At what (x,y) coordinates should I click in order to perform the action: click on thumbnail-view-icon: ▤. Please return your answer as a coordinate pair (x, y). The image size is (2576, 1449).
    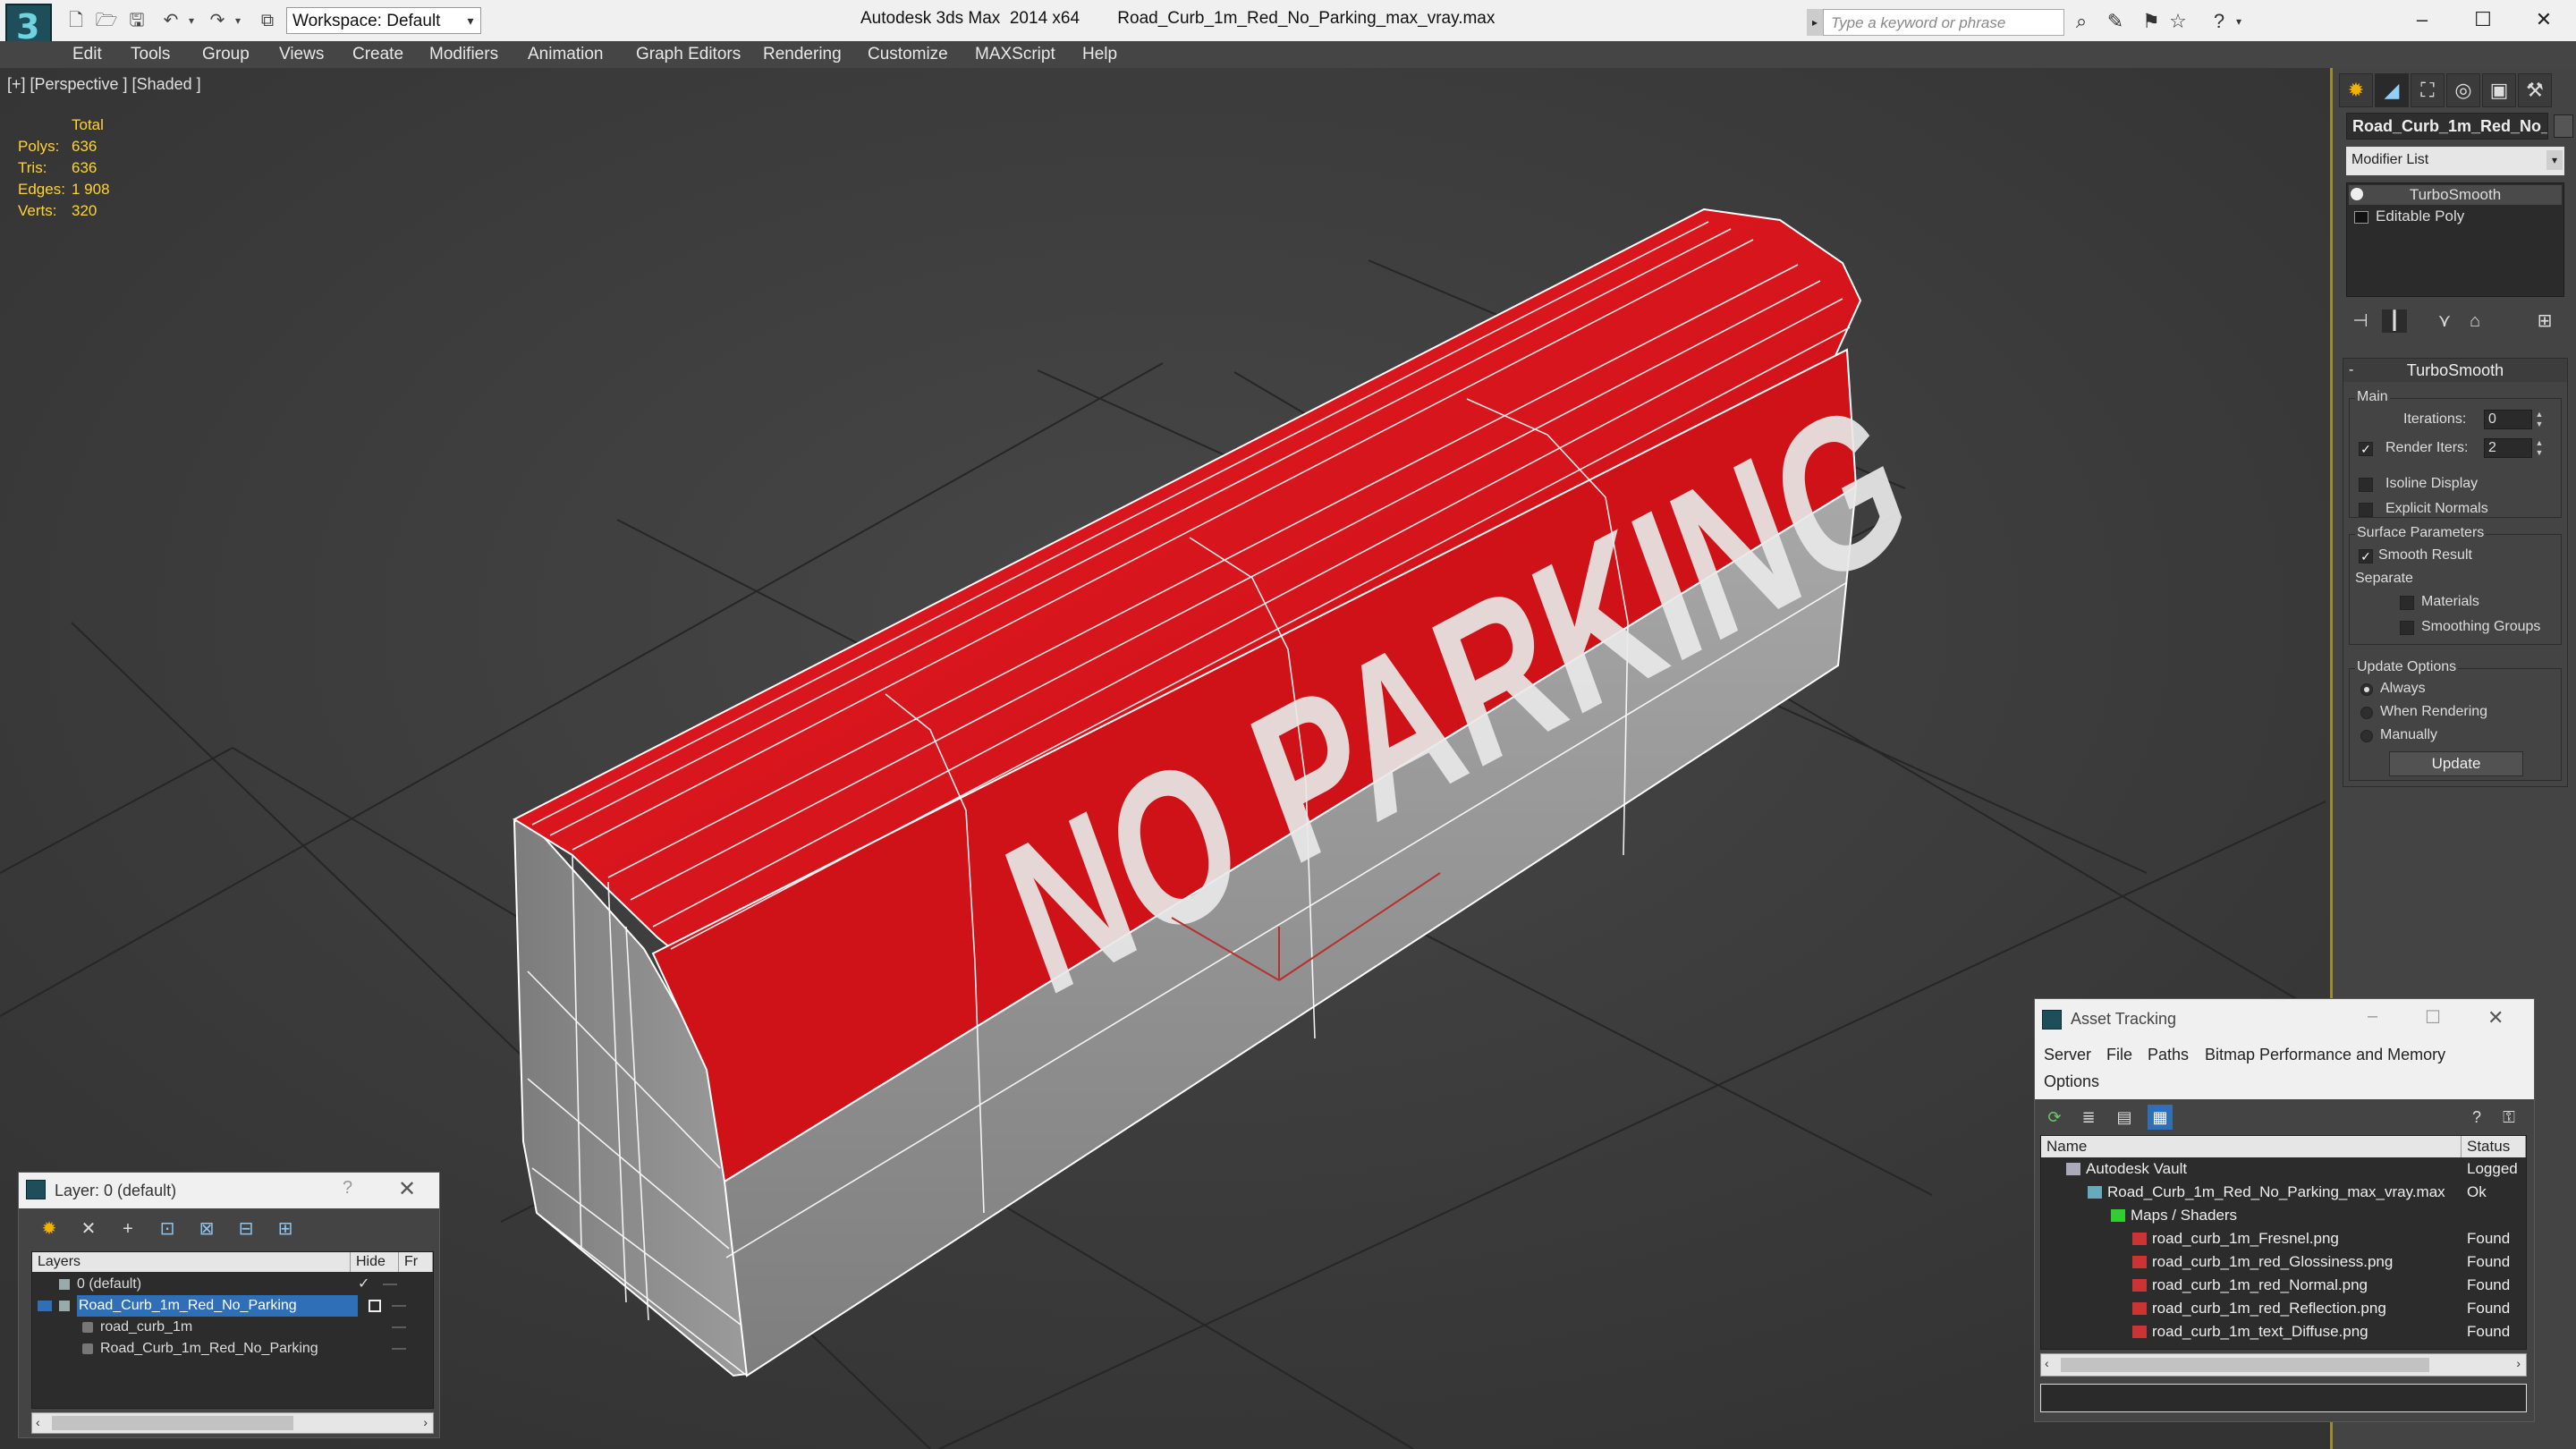
    Looking at the image, I should click on (2124, 1117).